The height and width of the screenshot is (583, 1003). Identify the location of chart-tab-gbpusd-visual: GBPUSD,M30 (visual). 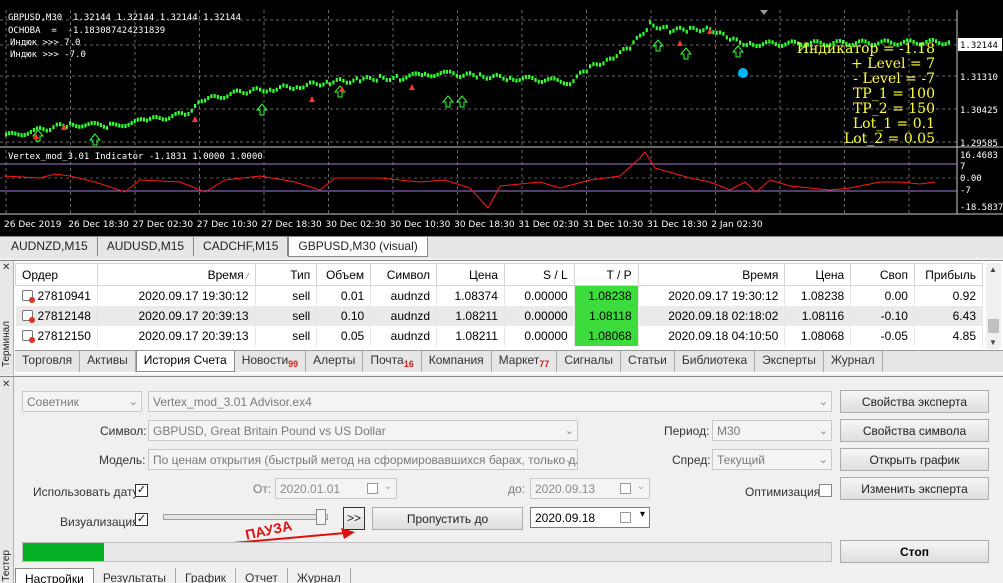
(358, 247).